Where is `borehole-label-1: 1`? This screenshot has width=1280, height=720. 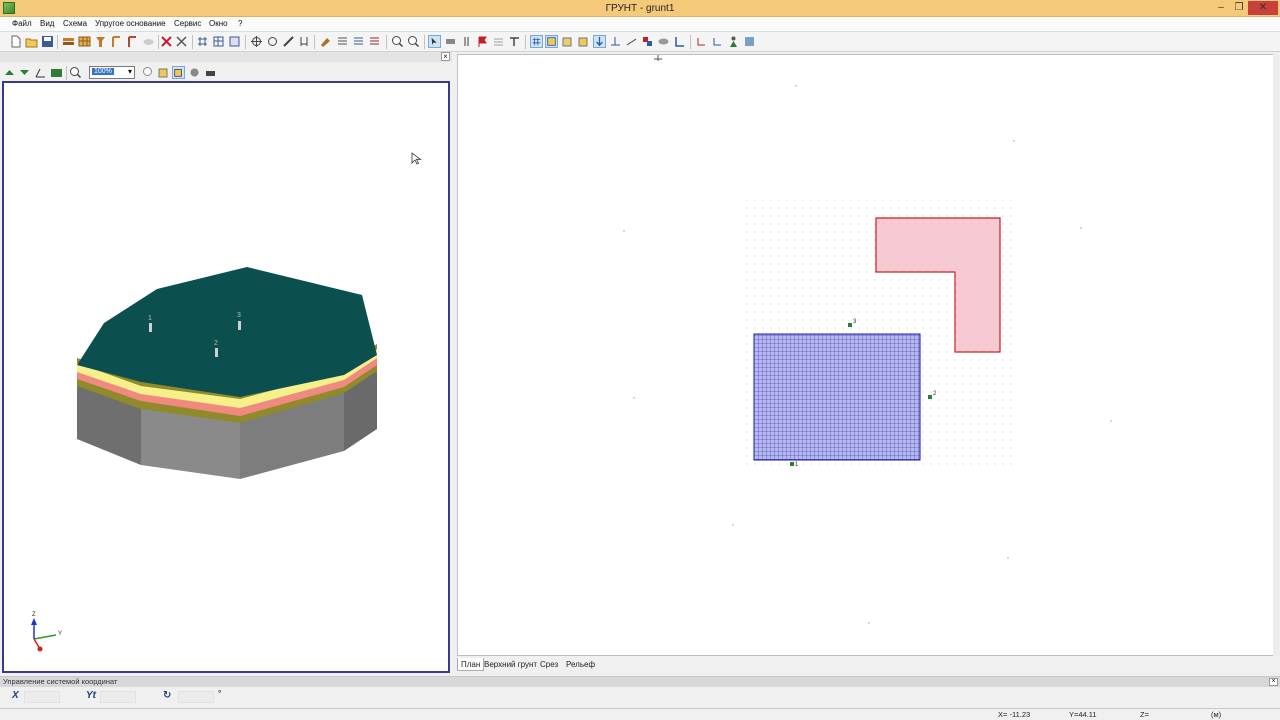 borehole-label-1: 1 is located at coordinates (150, 318).